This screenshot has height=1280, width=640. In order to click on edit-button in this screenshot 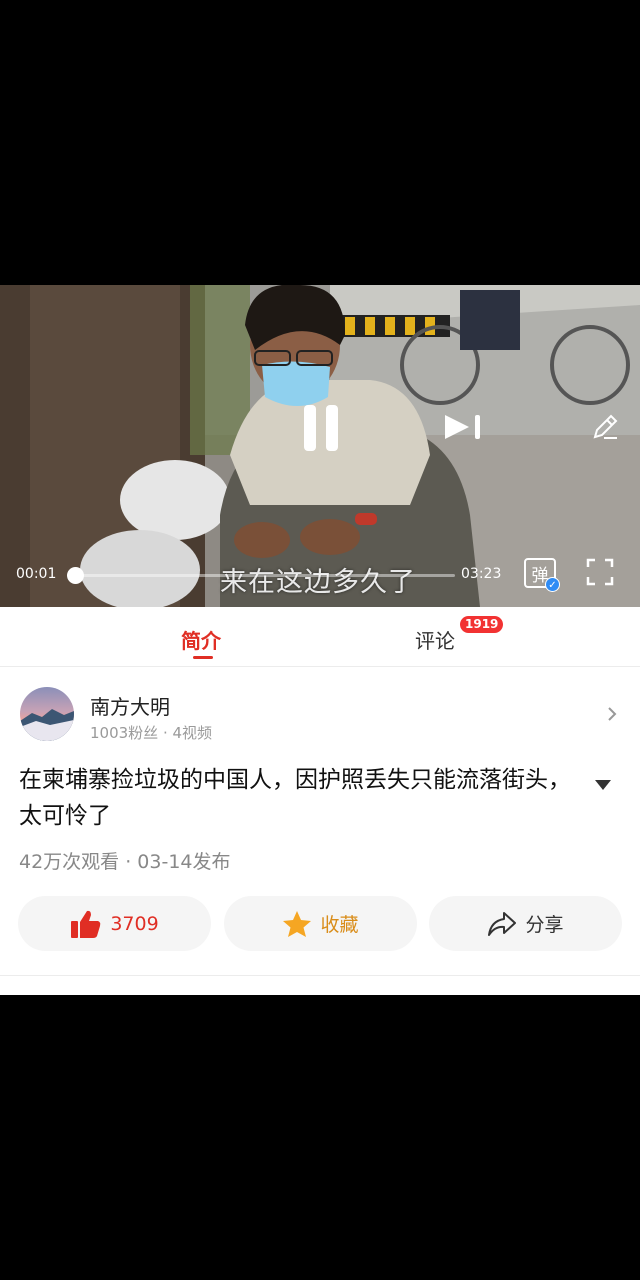, I will do `click(605, 427)`.